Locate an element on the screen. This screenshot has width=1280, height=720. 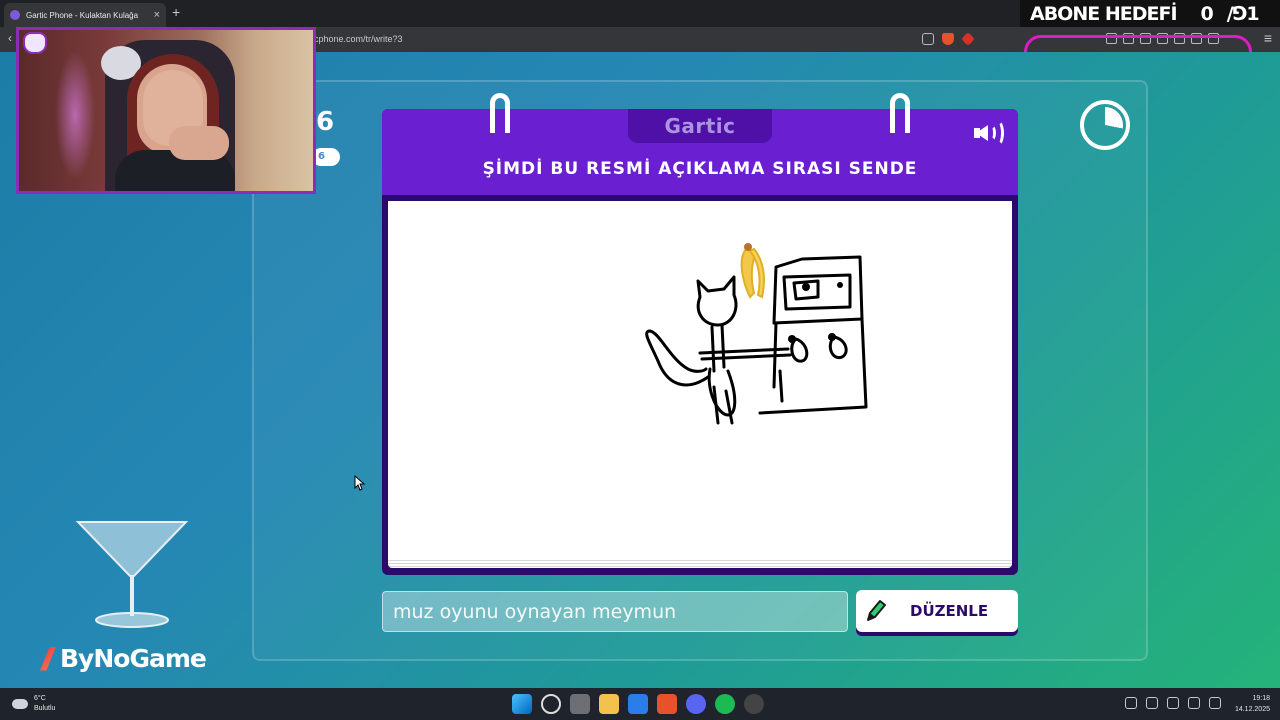
taskbar: 6°C Bulutlu 19:18 14.12.2025 is located at coordinates (640, 704).